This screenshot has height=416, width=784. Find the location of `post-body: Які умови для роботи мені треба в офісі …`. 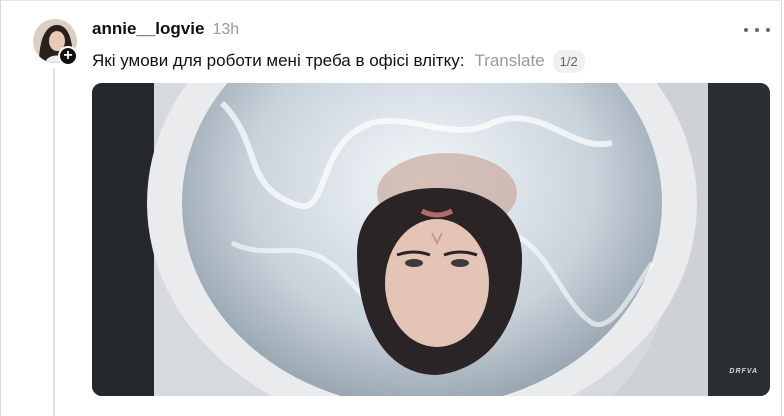

post-body: Які умови для роботи мені треба в офісі … is located at coordinates (338, 61).